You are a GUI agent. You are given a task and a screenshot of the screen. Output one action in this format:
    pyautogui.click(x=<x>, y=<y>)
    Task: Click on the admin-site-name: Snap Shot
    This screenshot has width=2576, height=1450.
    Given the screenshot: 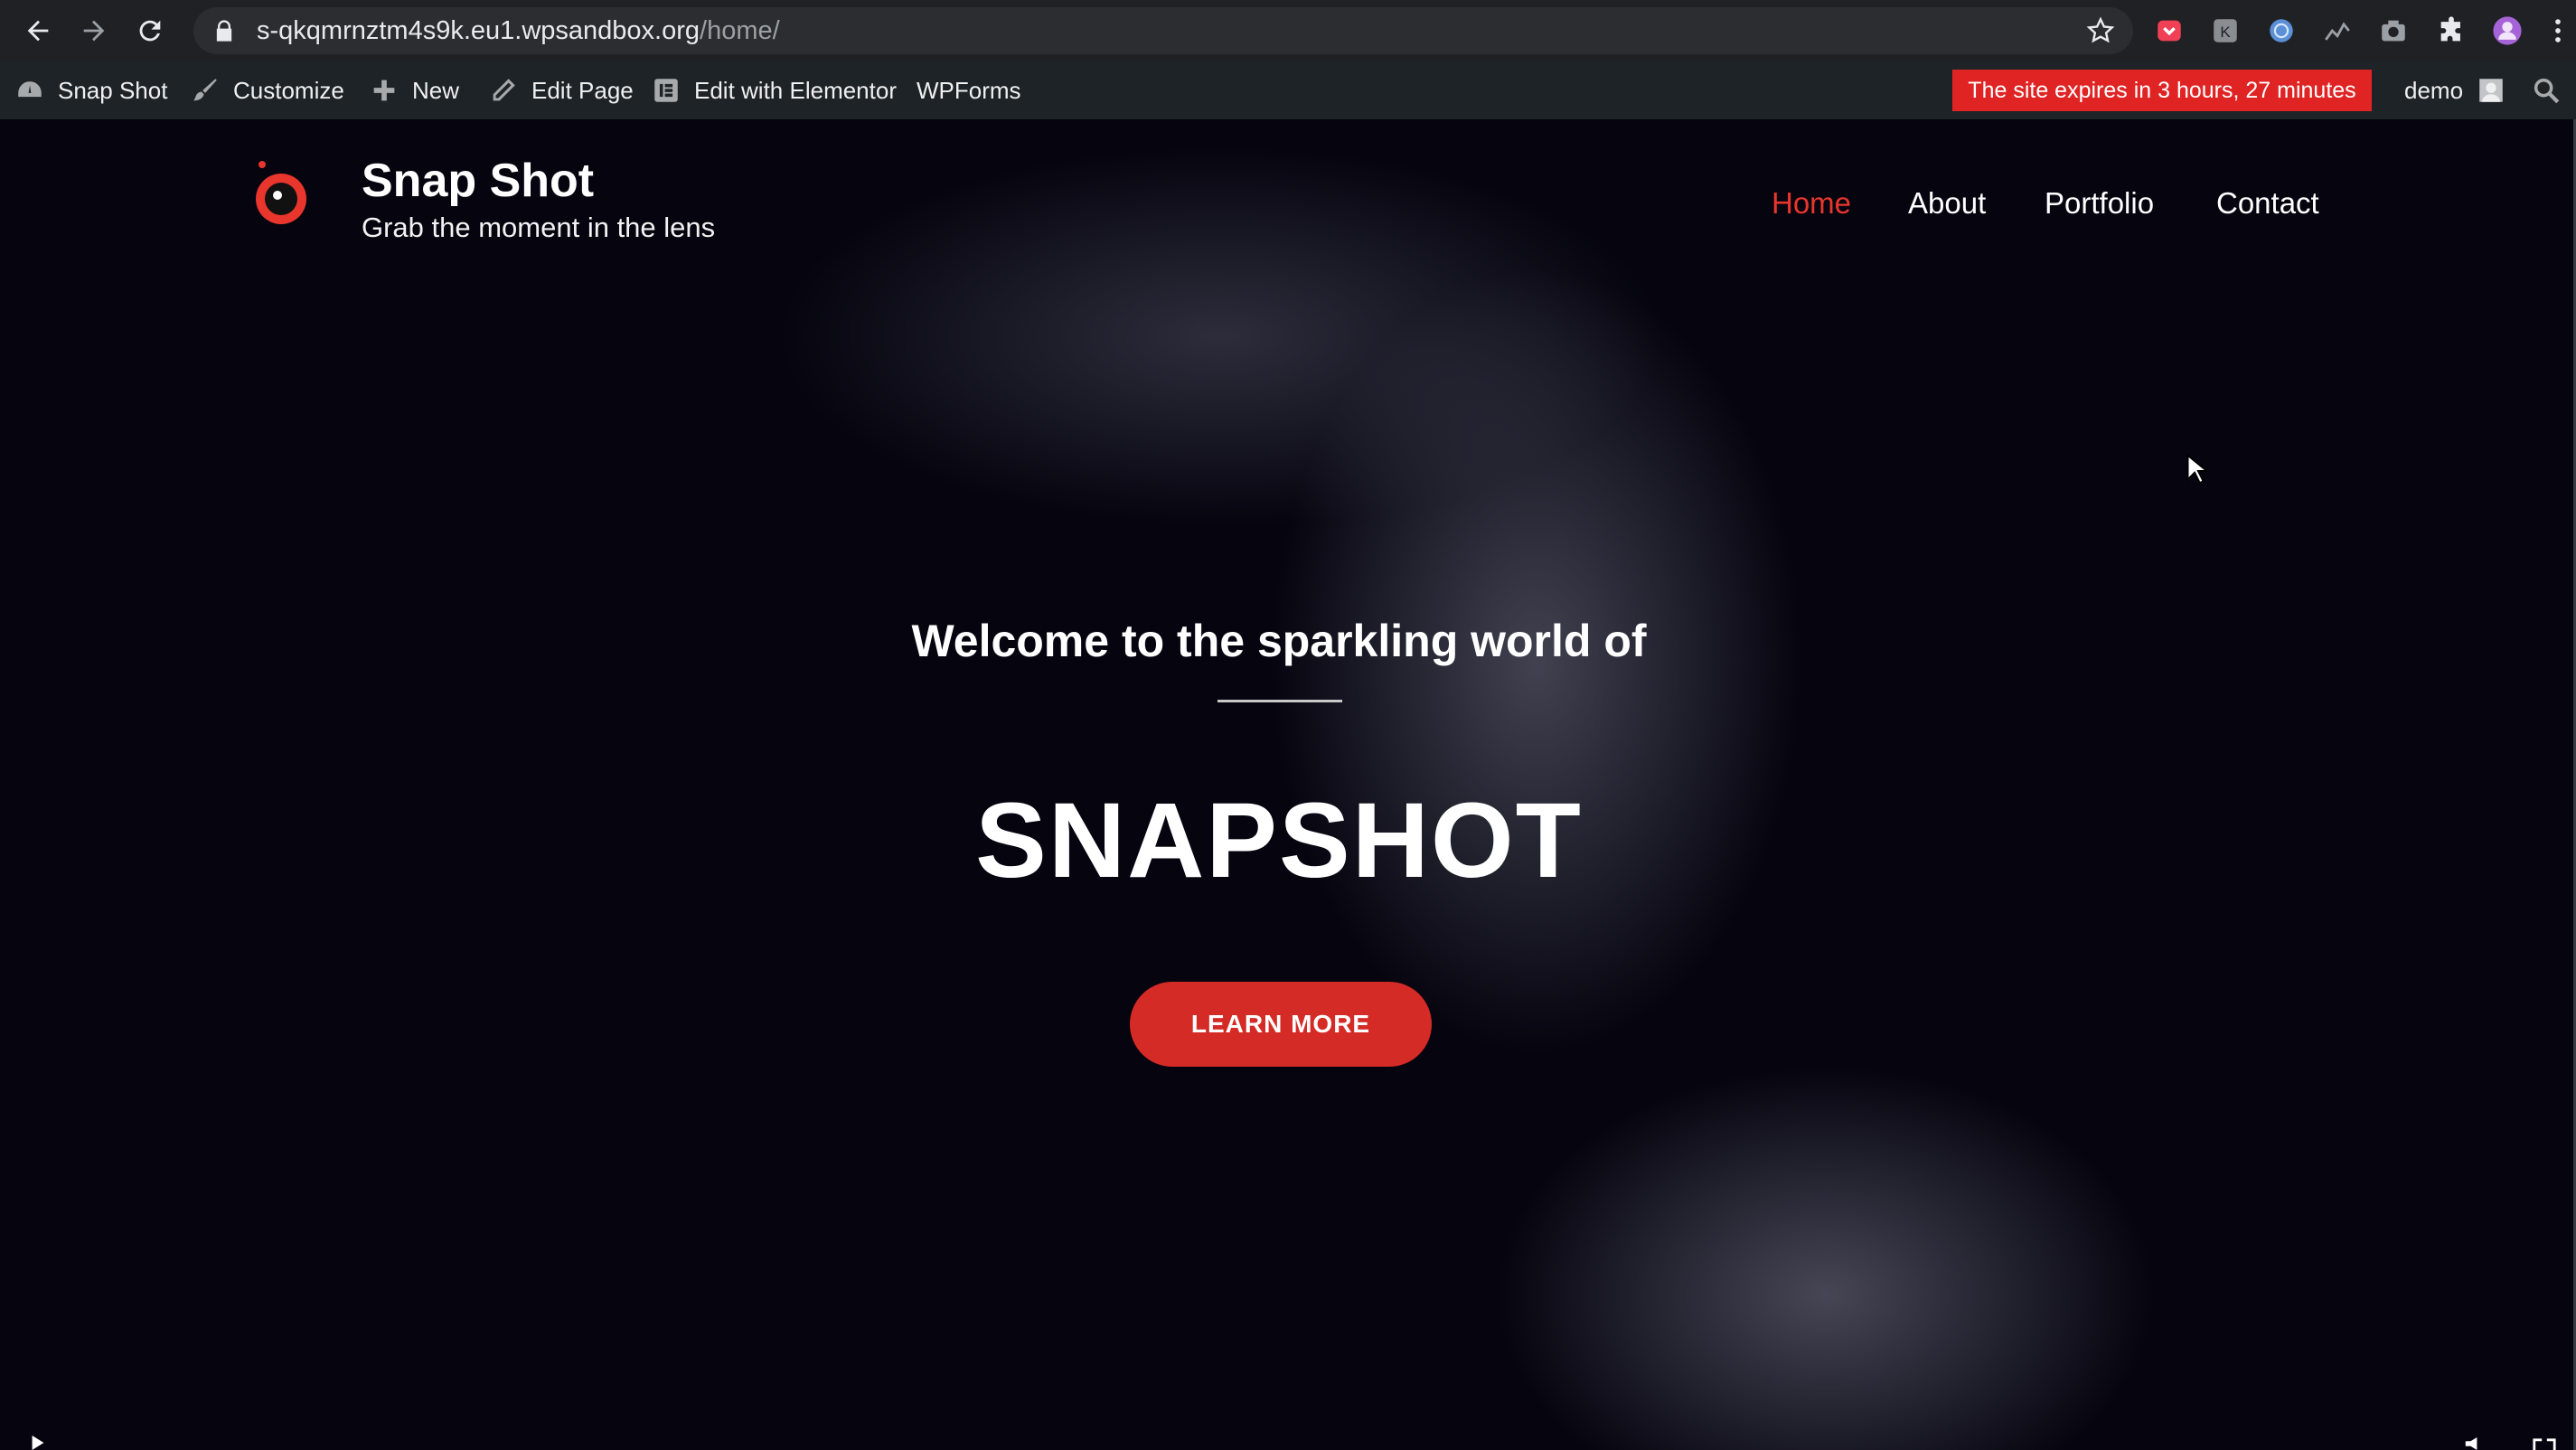 What is the action you would take?
    pyautogui.click(x=90, y=90)
    